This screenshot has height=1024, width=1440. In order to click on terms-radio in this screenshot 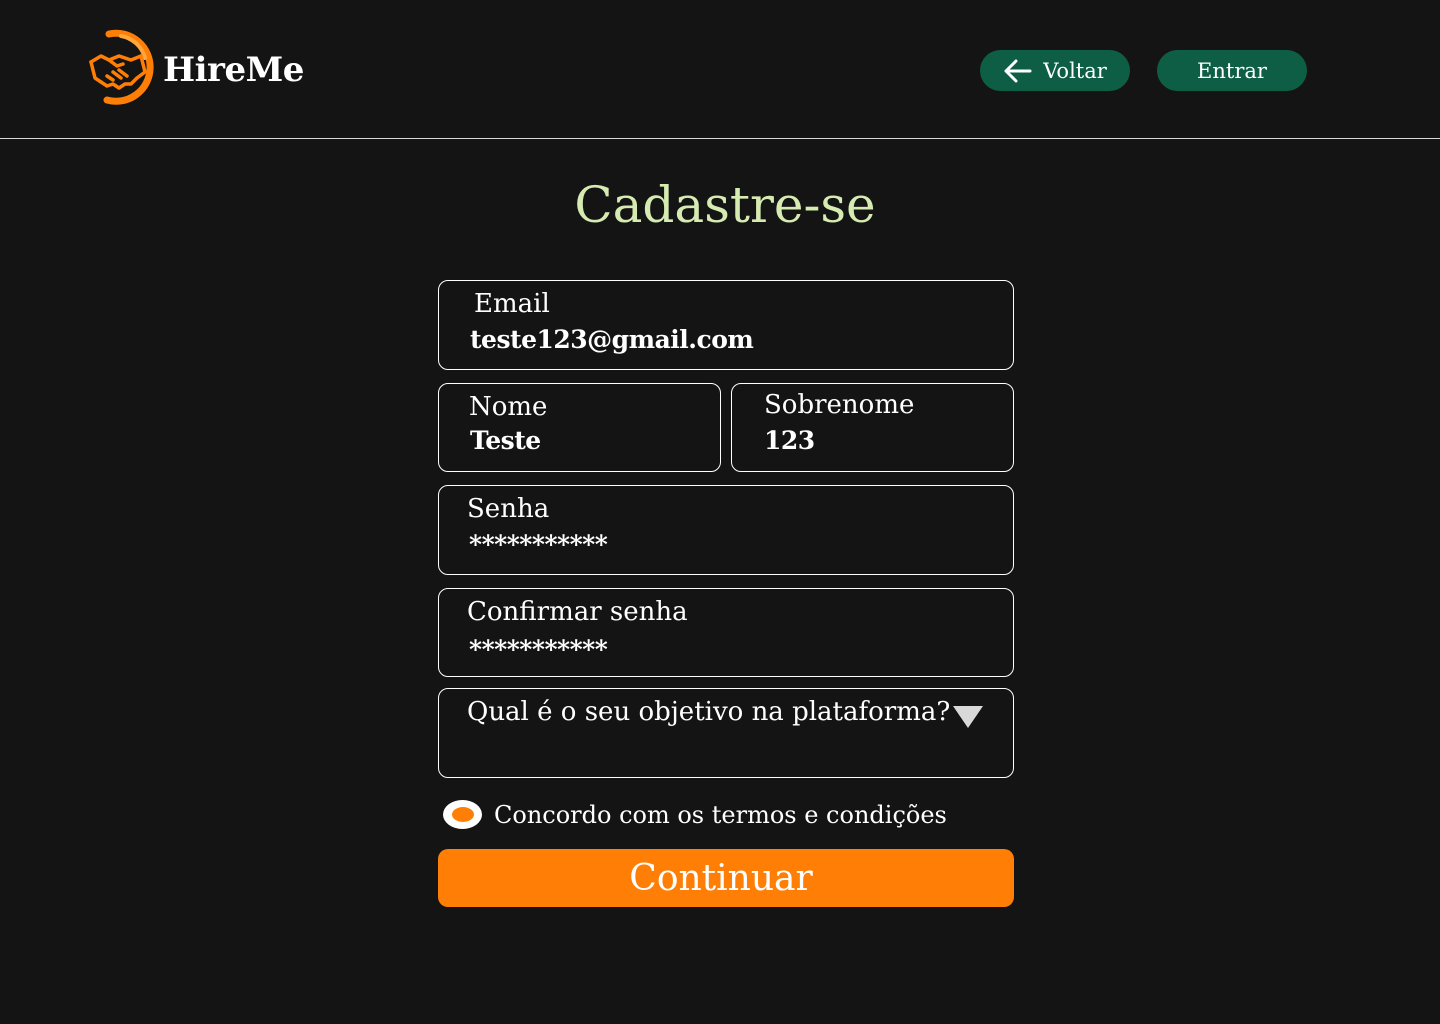, I will do `click(462, 814)`.